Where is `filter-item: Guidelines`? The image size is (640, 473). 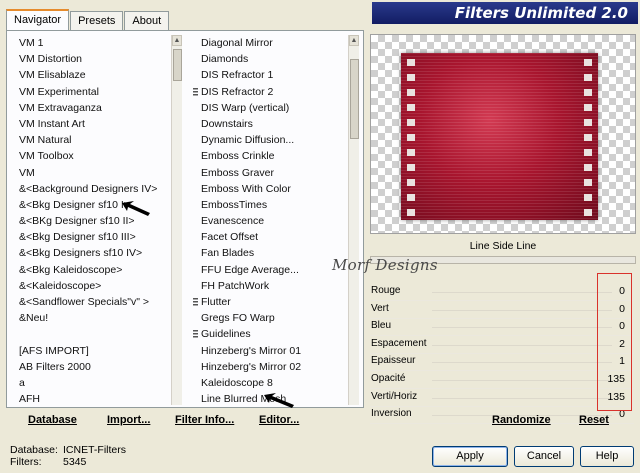 filter-item: Guidelines is located at coordinates (271, 334).